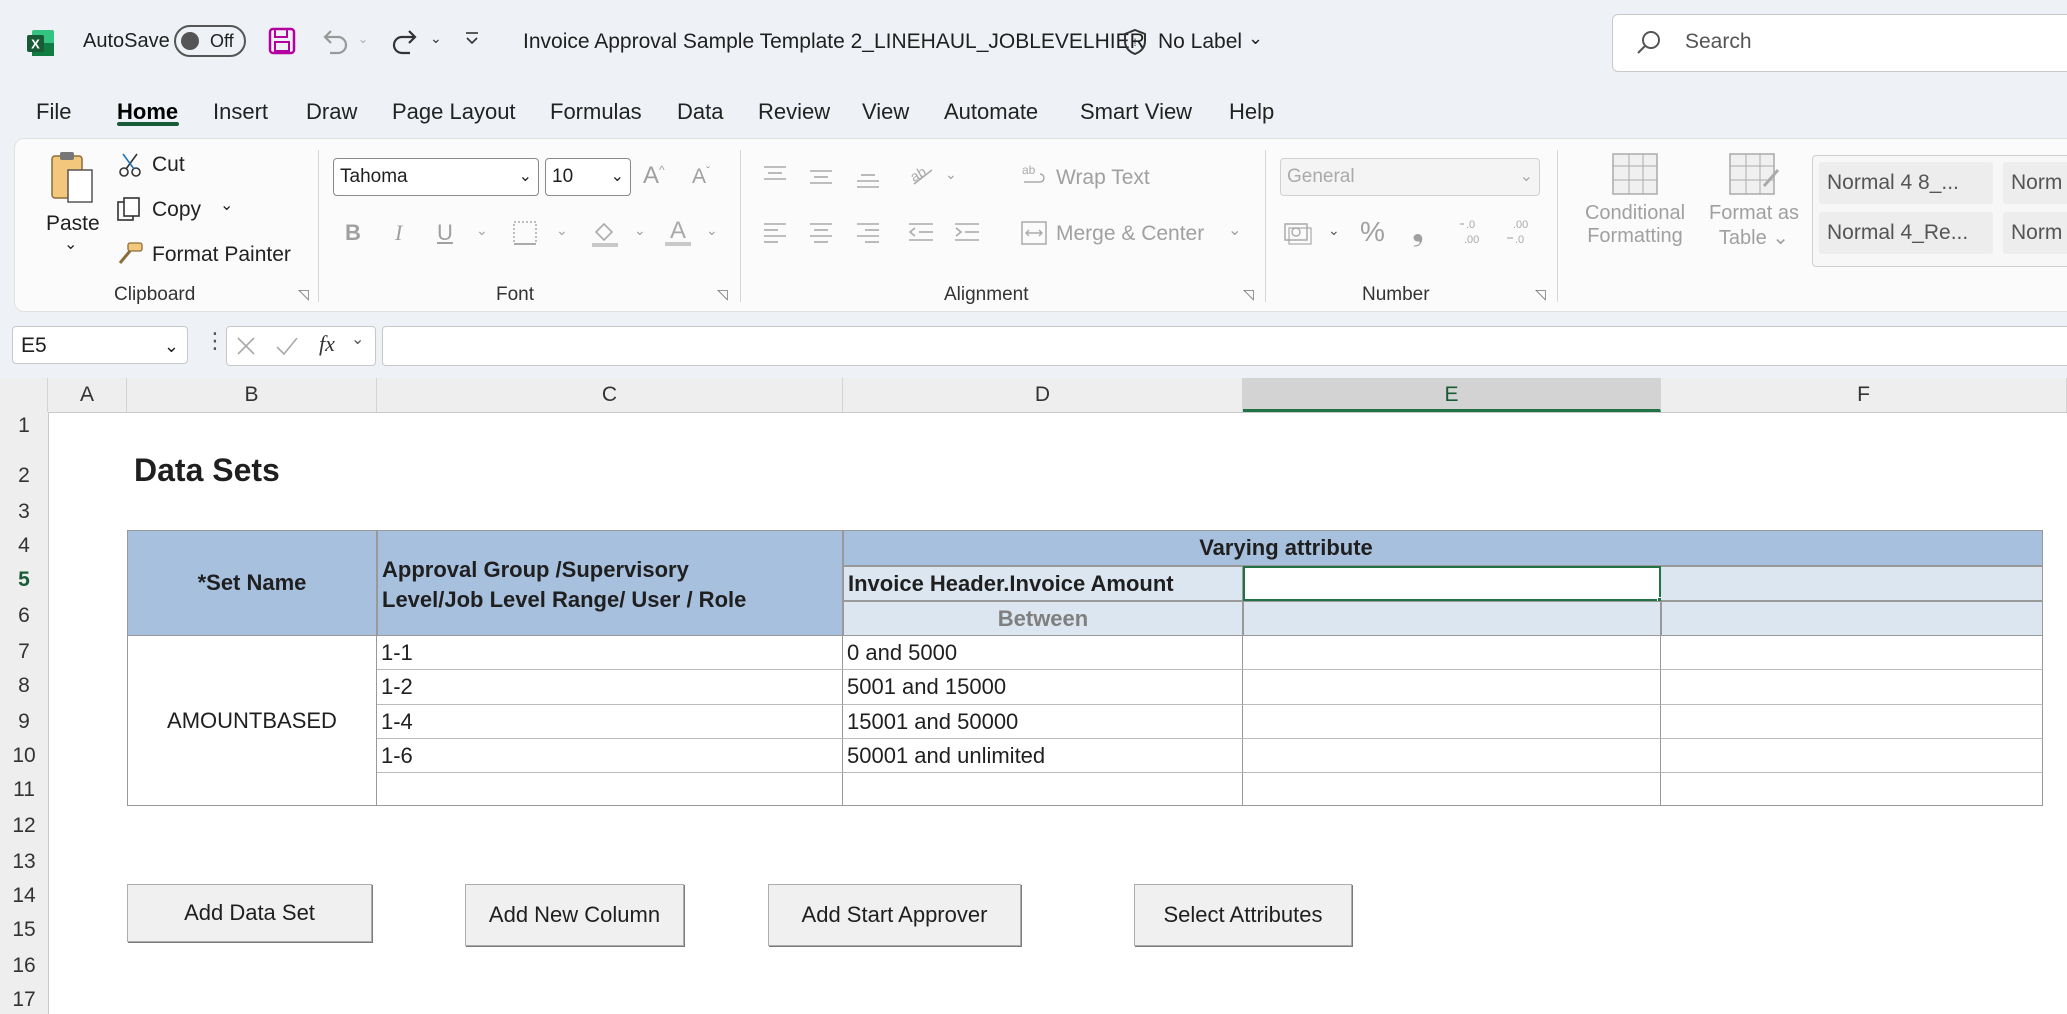  What do you see at coordinates (353, 233) in the screenshot?
I see `bold-button: B` at bounding box center [353, 233].